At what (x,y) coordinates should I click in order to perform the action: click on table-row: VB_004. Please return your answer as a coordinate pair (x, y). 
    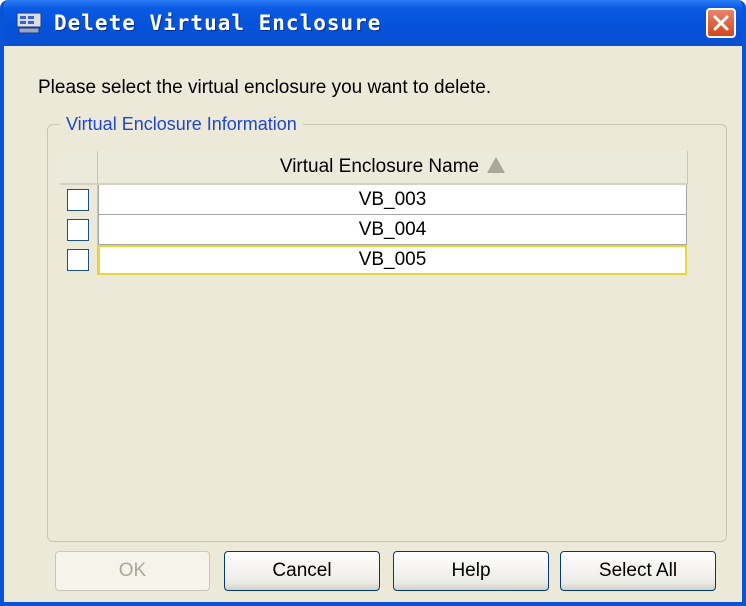
    Looking at the image, I should click on (373, 230).